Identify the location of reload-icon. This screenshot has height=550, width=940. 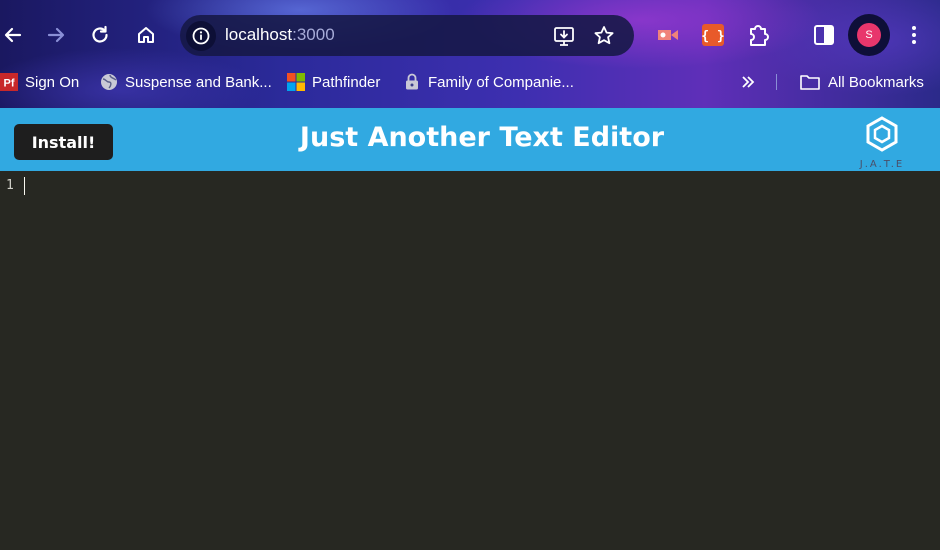
(100, 34).